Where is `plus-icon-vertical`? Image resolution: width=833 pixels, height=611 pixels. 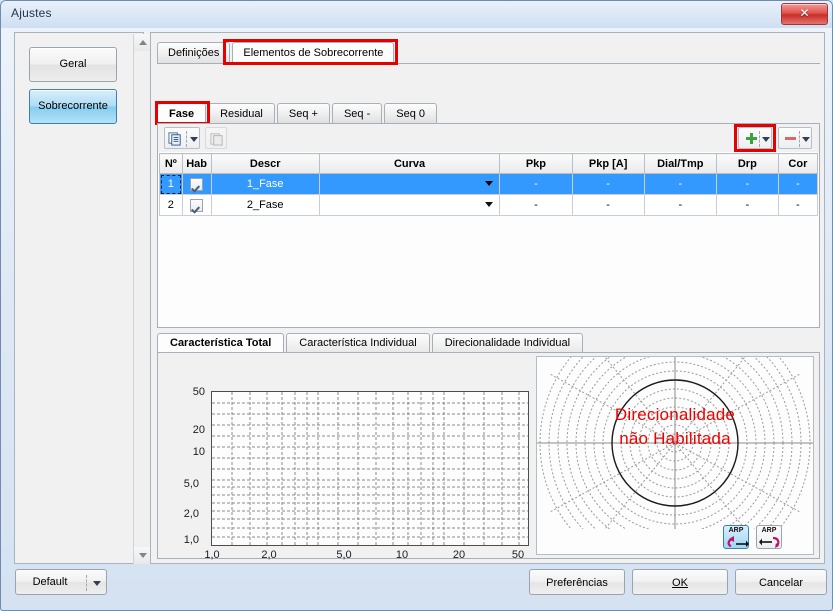 plus-icon-vertical is located at coordinates (751, 138).